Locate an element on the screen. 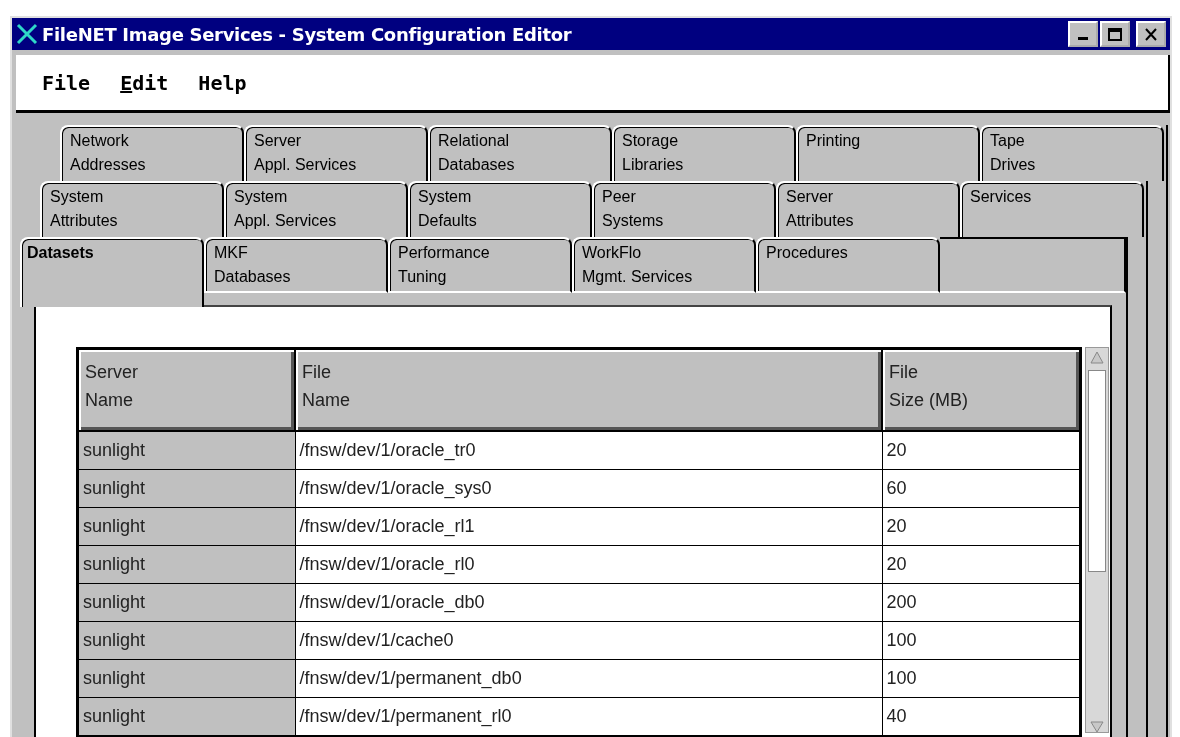  table-cell: /fnsw/dev/1/oracle_sys0 is located at coordinates (588, 488).